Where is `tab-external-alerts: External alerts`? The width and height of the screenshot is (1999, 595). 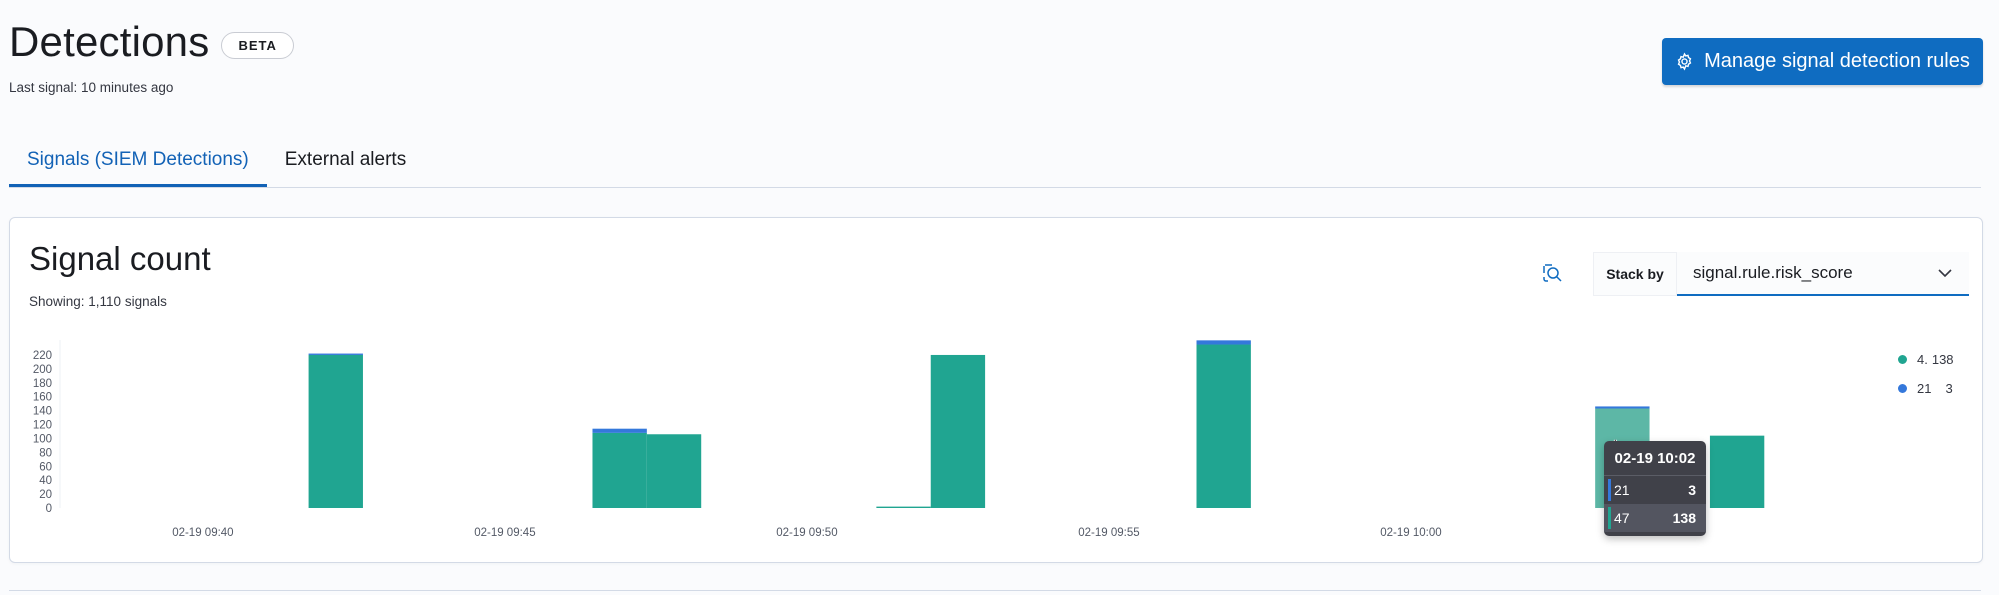 tab-external-alerts: External alerts is located at coordinates (345, 163).